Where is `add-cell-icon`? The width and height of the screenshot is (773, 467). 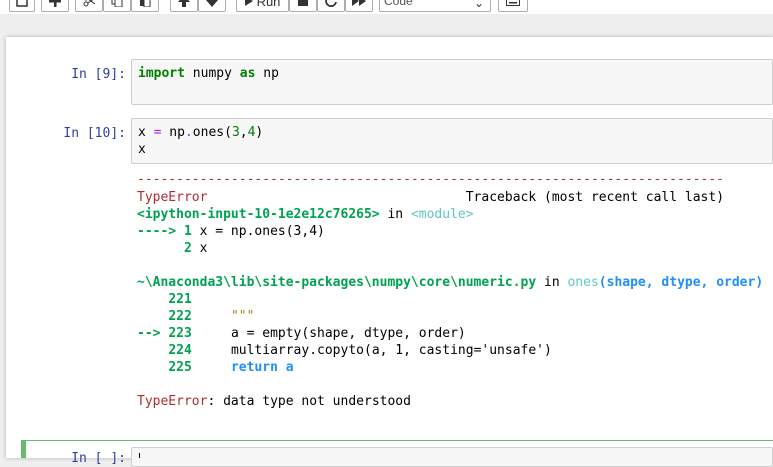
add-cell-icon is located at coordinates (55, 3).